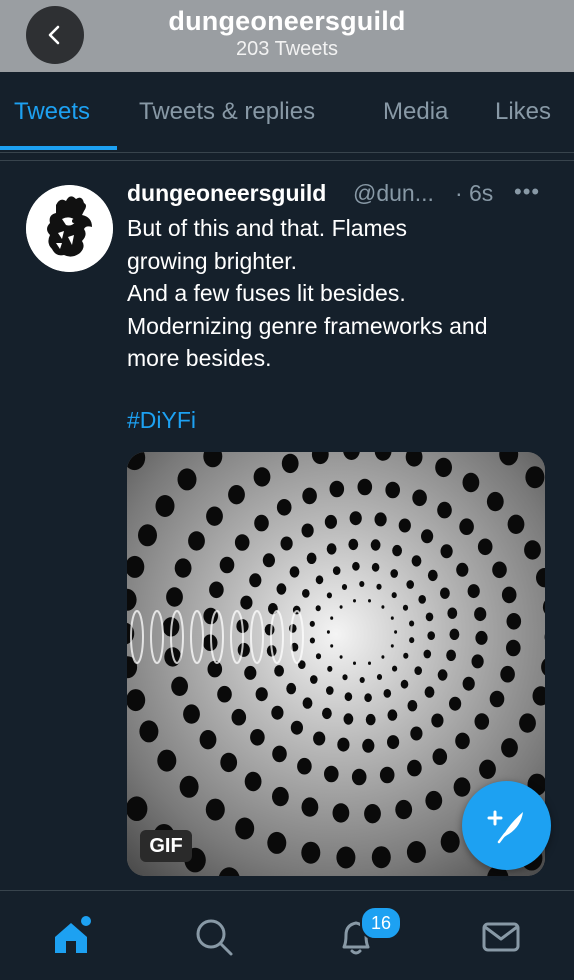 The image size is (574, 980). Describe the element at coordinates (287, 935) in the screenshot. I see `bottom-navigation` at that location.